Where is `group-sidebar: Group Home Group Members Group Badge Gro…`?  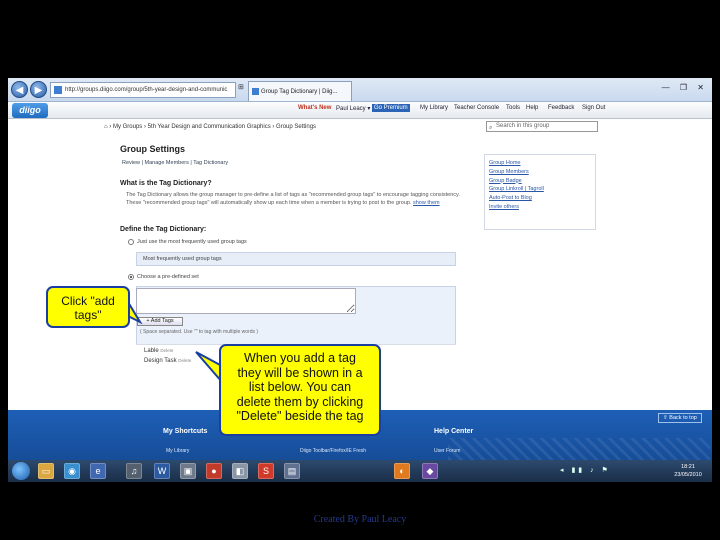
group-sidebar: Group Home Group Members Group Badge Gro… is located at coordinates (540, 192).